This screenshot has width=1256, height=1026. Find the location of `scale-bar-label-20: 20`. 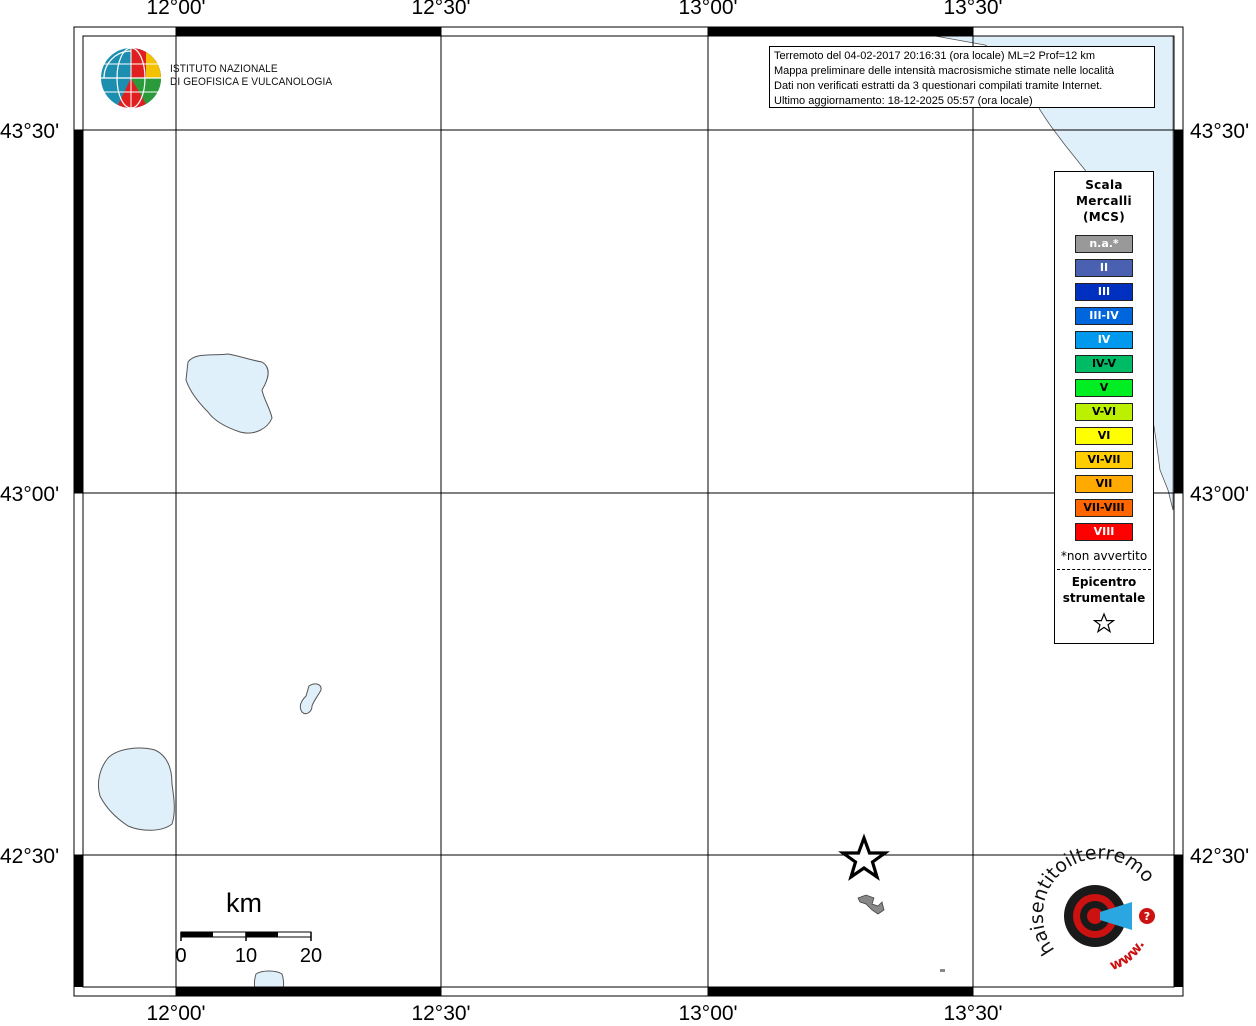

scale-bar-label-20: 20 is located at coordinates (311, 956).